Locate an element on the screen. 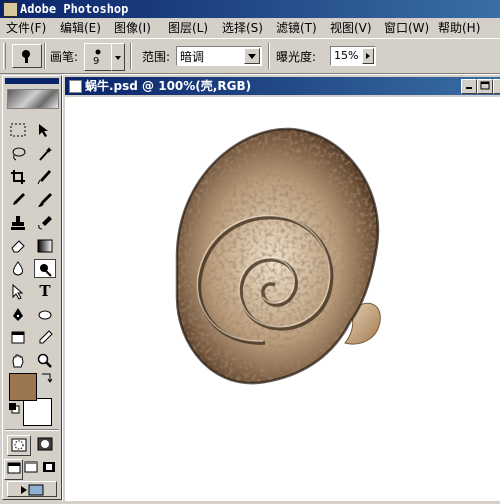 This screenshot has height=504, width=500. document-title-bar: 蜗牛.psd @ 100%(壳,RGB) is located at coordinates (282, 86).